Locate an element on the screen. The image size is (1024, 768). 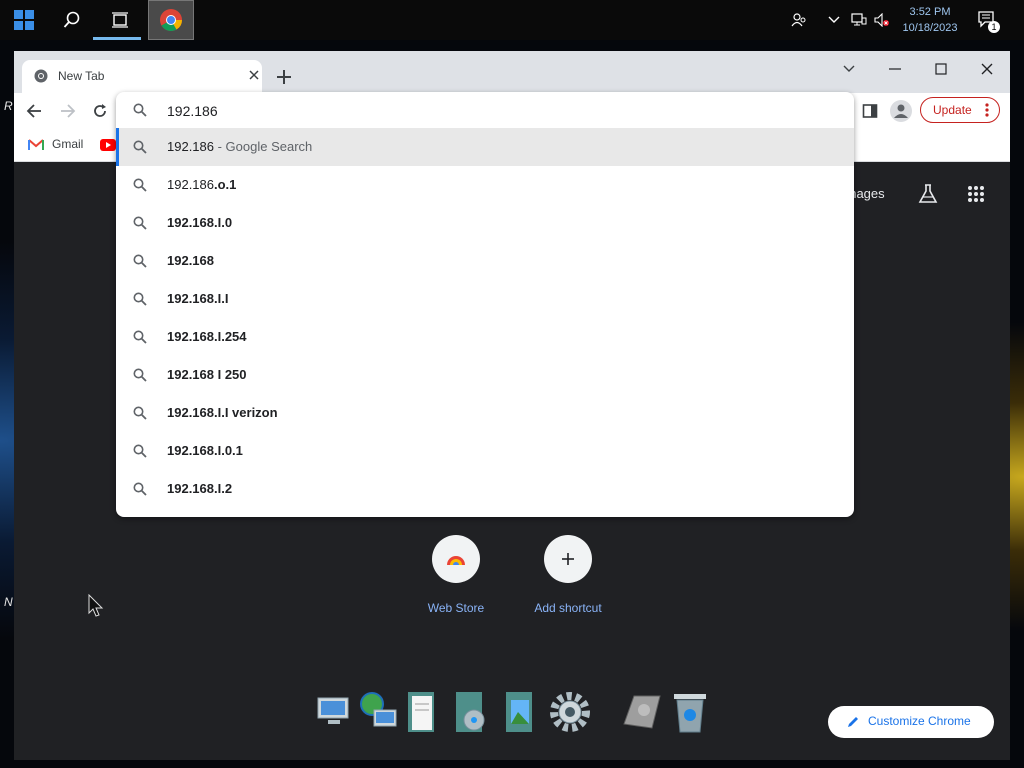
address-input-value: 192.186 is located at coordinates (192, 111).